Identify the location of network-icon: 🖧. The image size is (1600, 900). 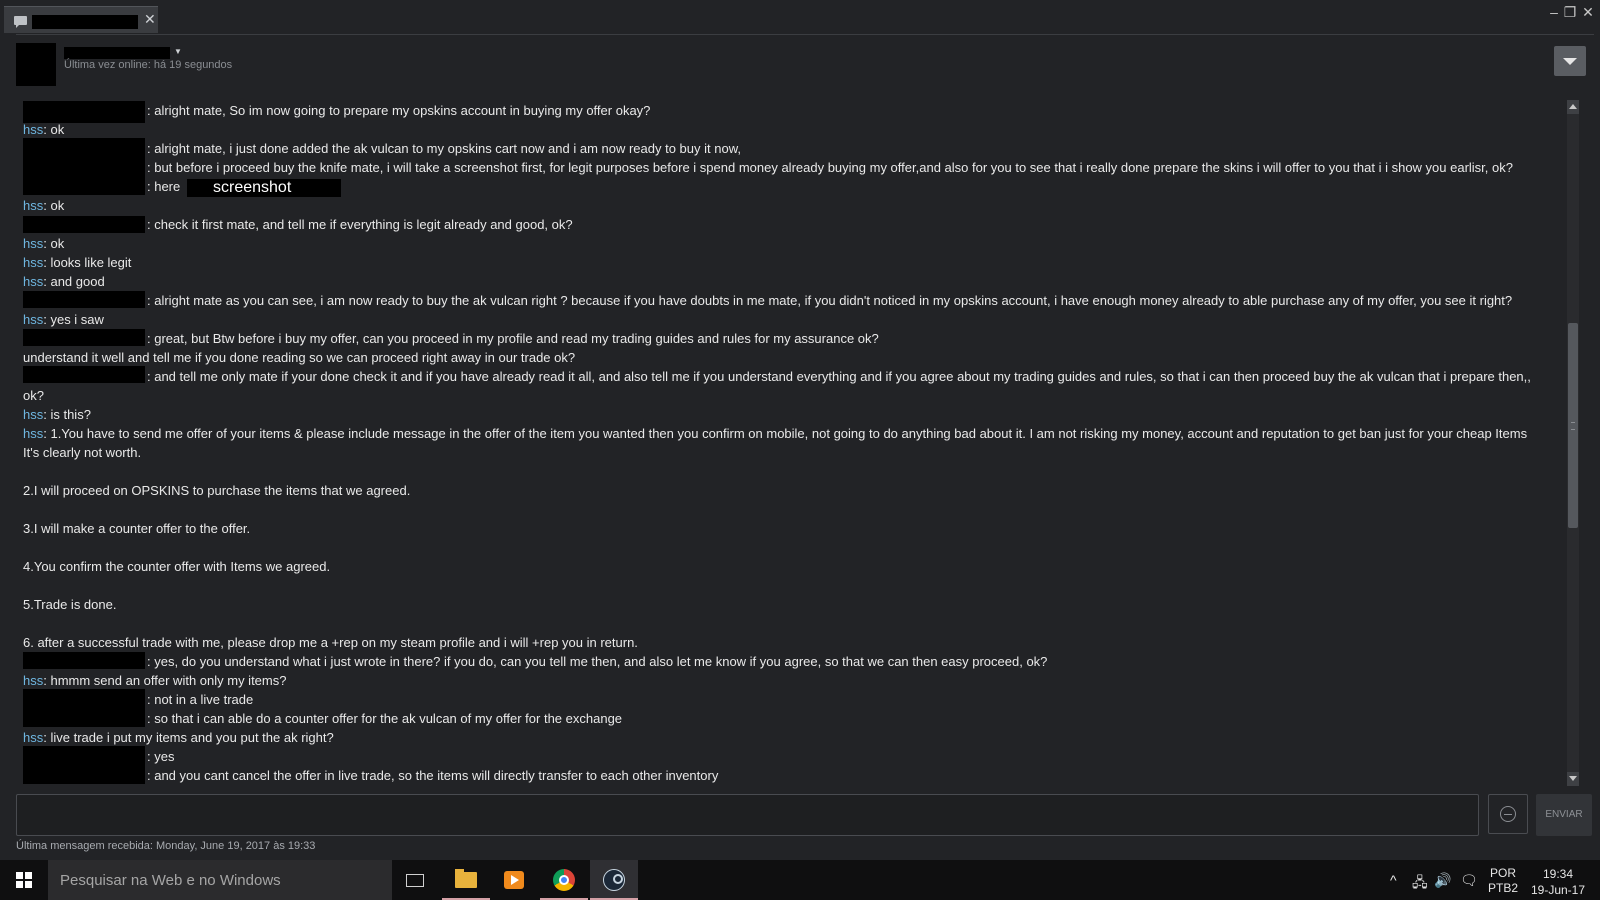
(1420, 884).